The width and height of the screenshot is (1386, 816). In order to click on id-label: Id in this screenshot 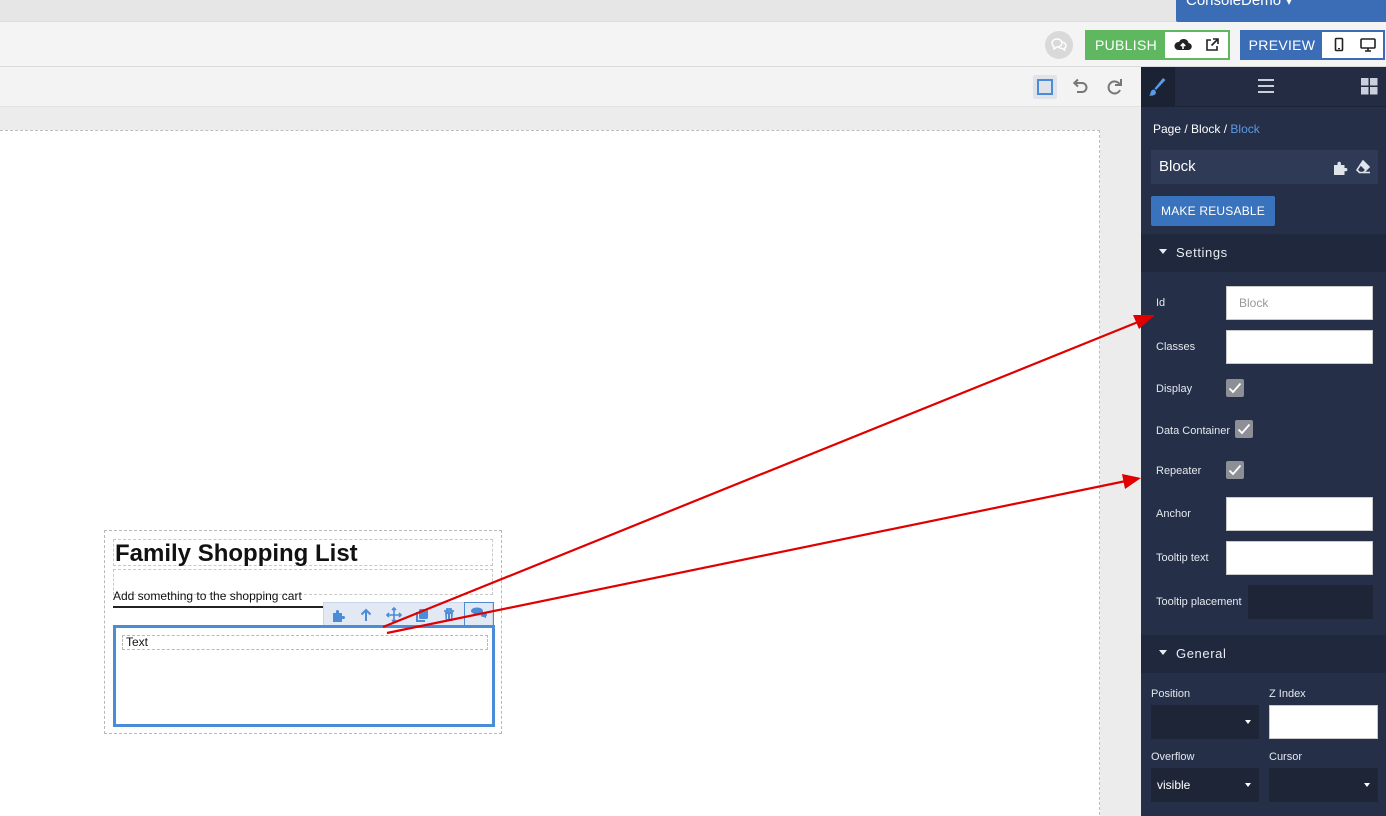, I will do `click(1161, 303)`.